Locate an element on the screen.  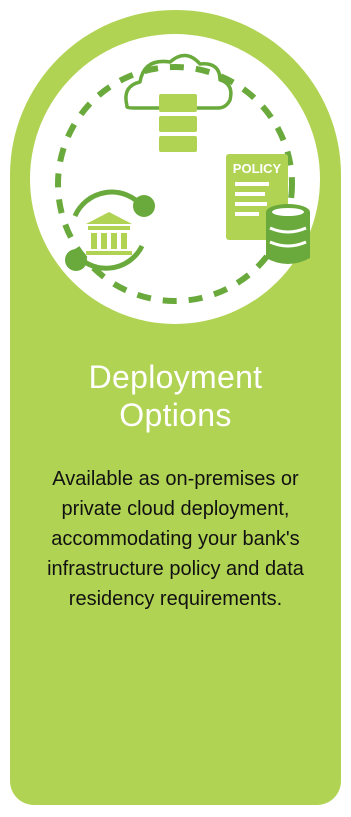
policy-label: POLICY is located at coordinates (257, 168).